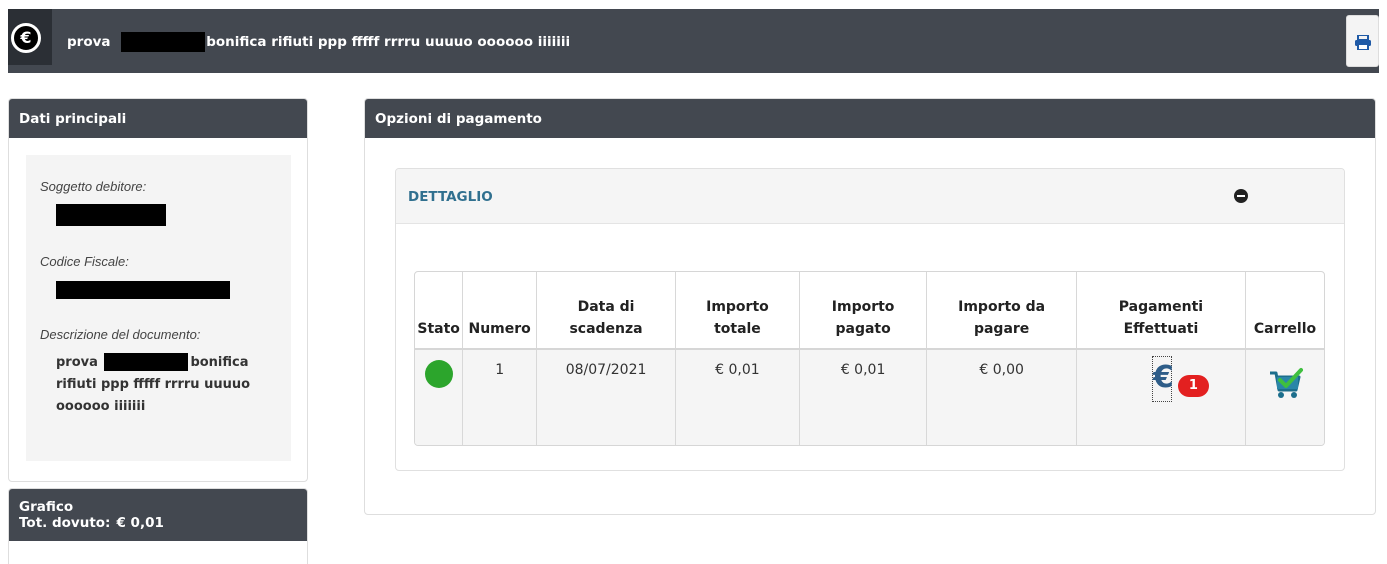 The height and width of the screenshot is (564, 1387). I want to click on col-importo-pagato: Importo pagato, so click(862, 311).